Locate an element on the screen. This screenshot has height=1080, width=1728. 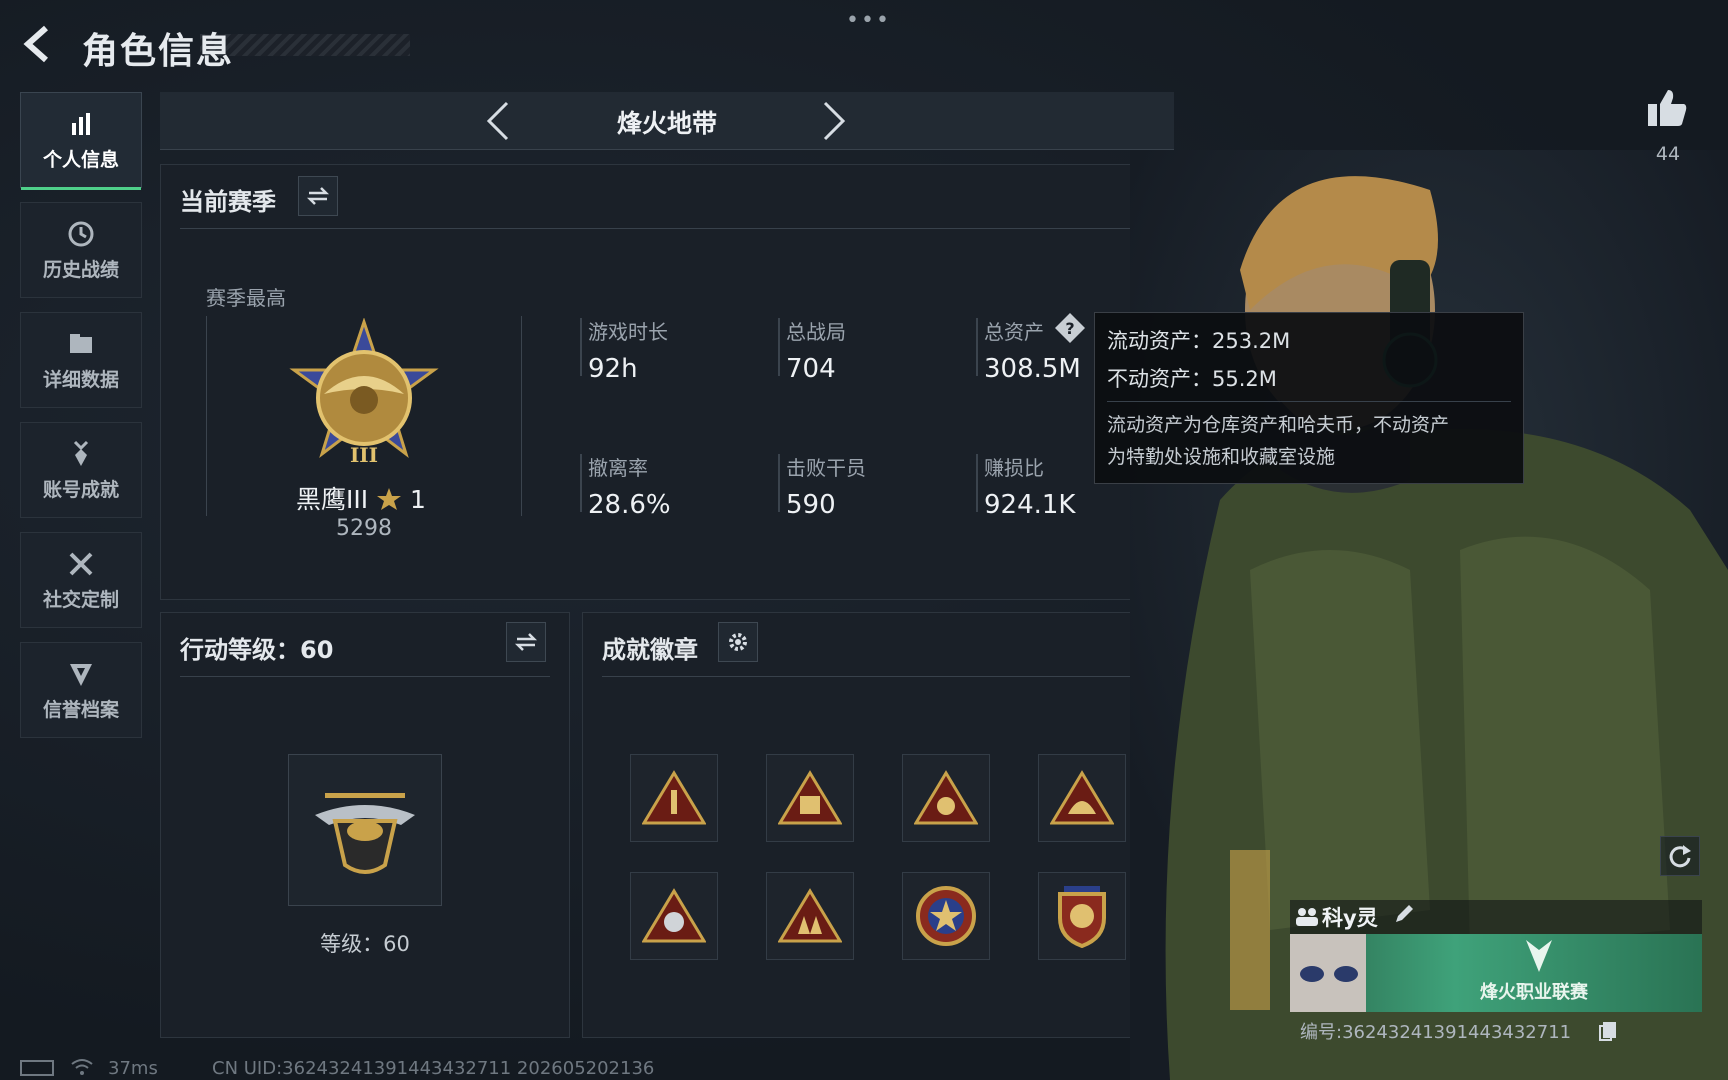
clock-icon is located at coordinates (81, 233).